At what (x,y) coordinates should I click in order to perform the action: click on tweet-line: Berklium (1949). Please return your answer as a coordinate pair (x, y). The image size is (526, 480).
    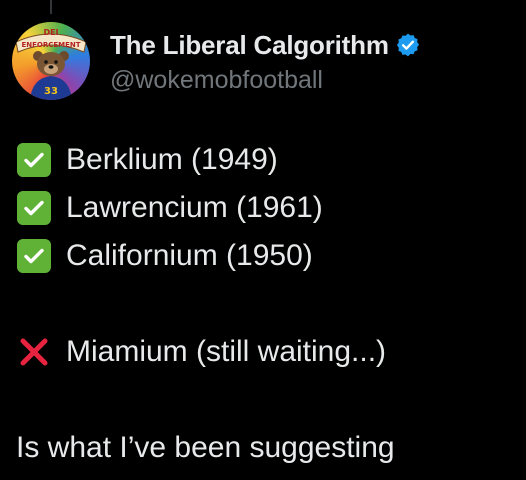
    Looking at the image, I should click on (266, 160).